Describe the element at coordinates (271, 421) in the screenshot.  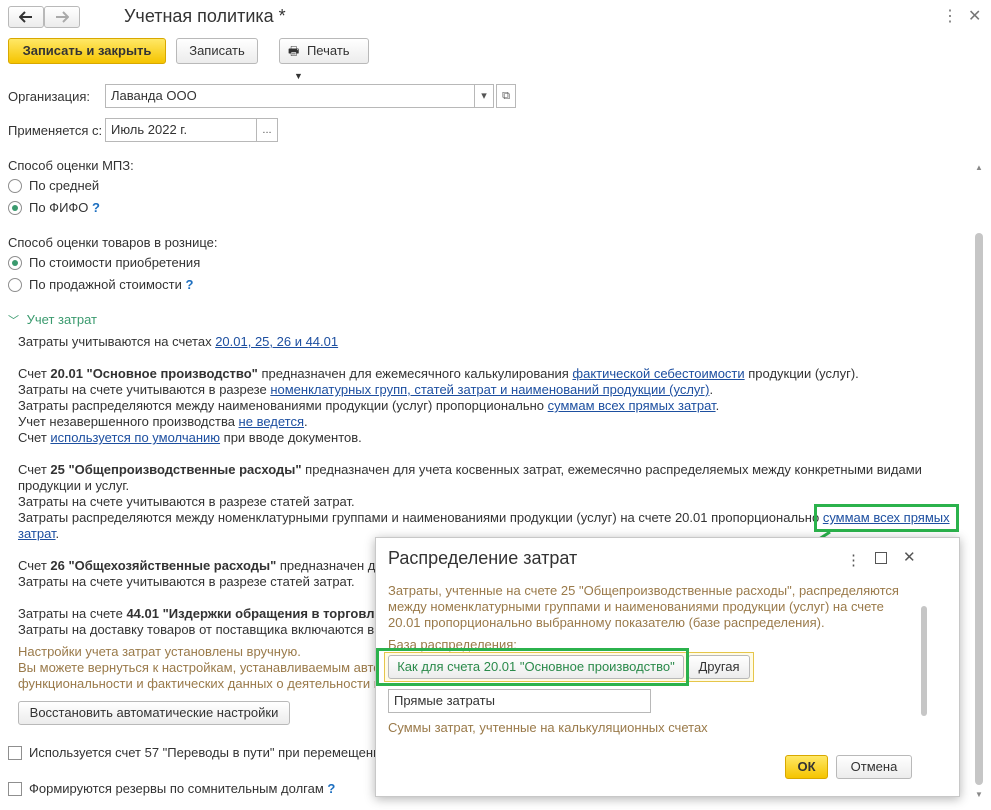
I see `wip-link: не ведется` at that location.